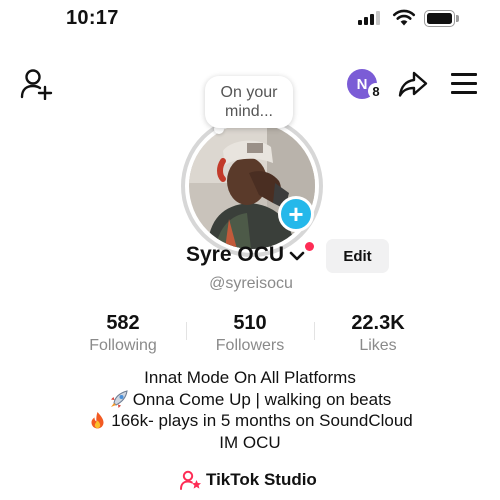 The width and height of the screenshot is (500, 500). I want to click on bio-line-2: Onna Come Up | walking on beats, so click(250, 400).